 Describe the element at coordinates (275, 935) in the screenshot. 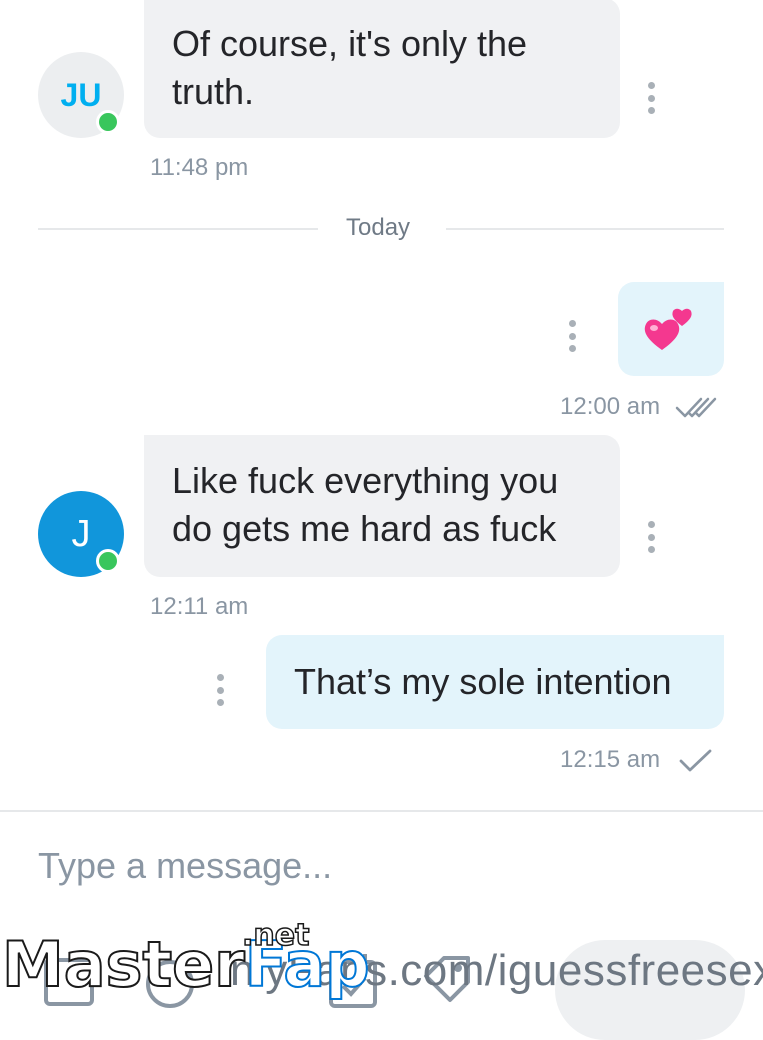

I see `watermark-logo-suffix: .net` at that location.